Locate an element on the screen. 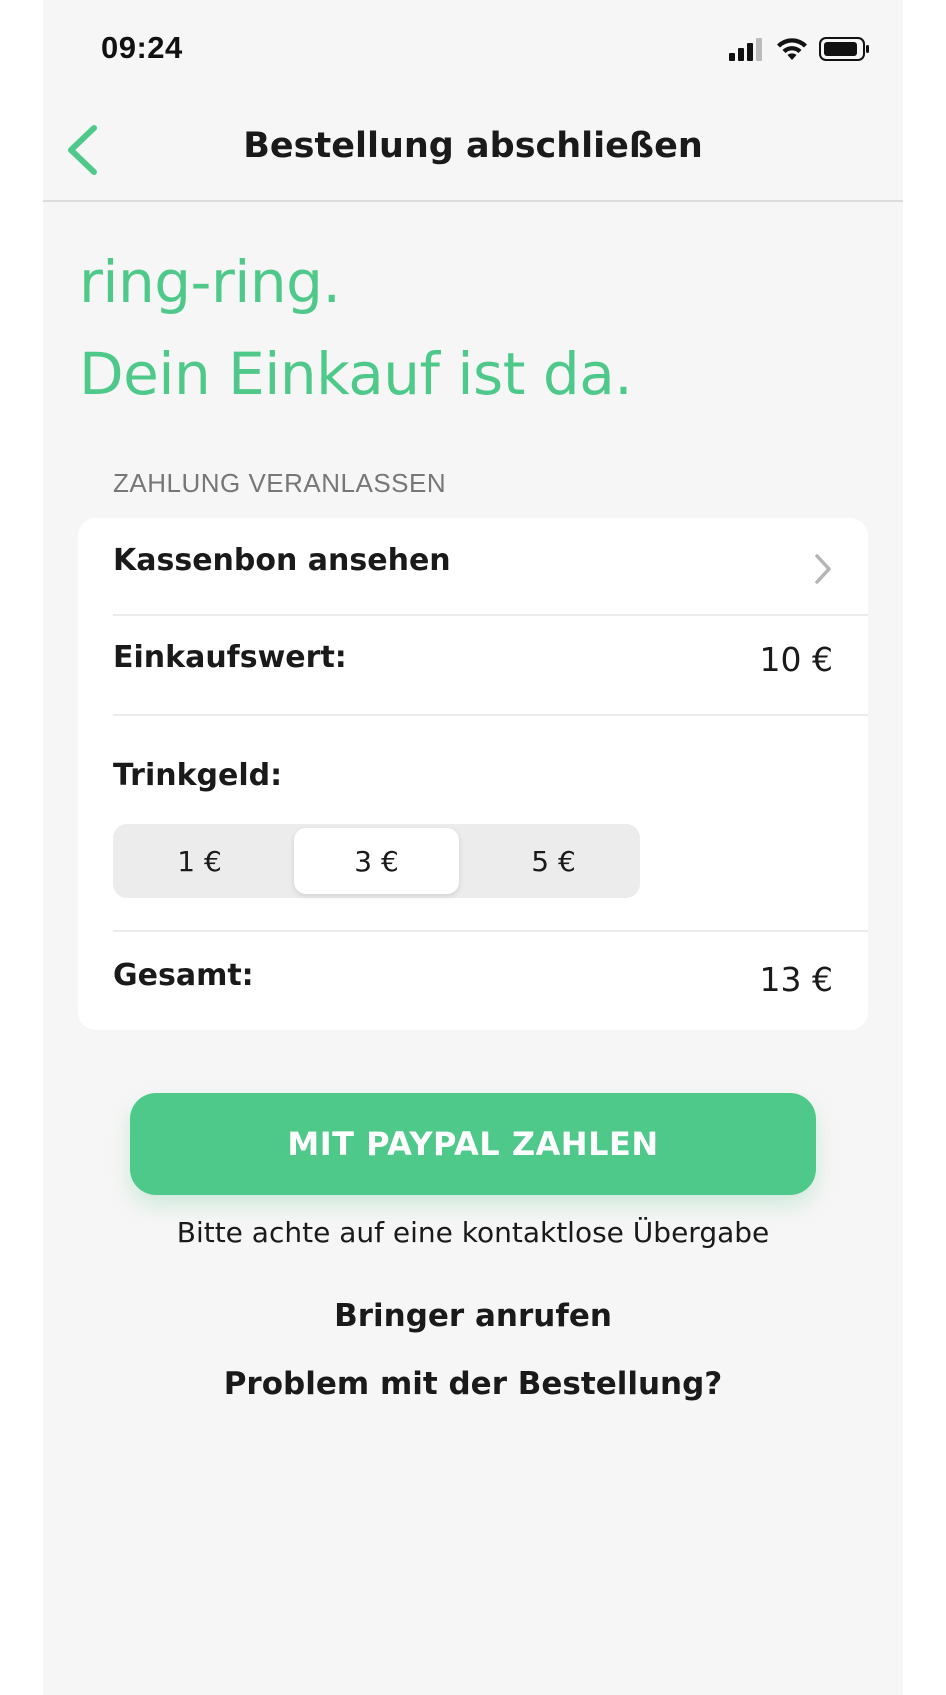  tip-option-1: 1 € is located at coordinates (199, 861).